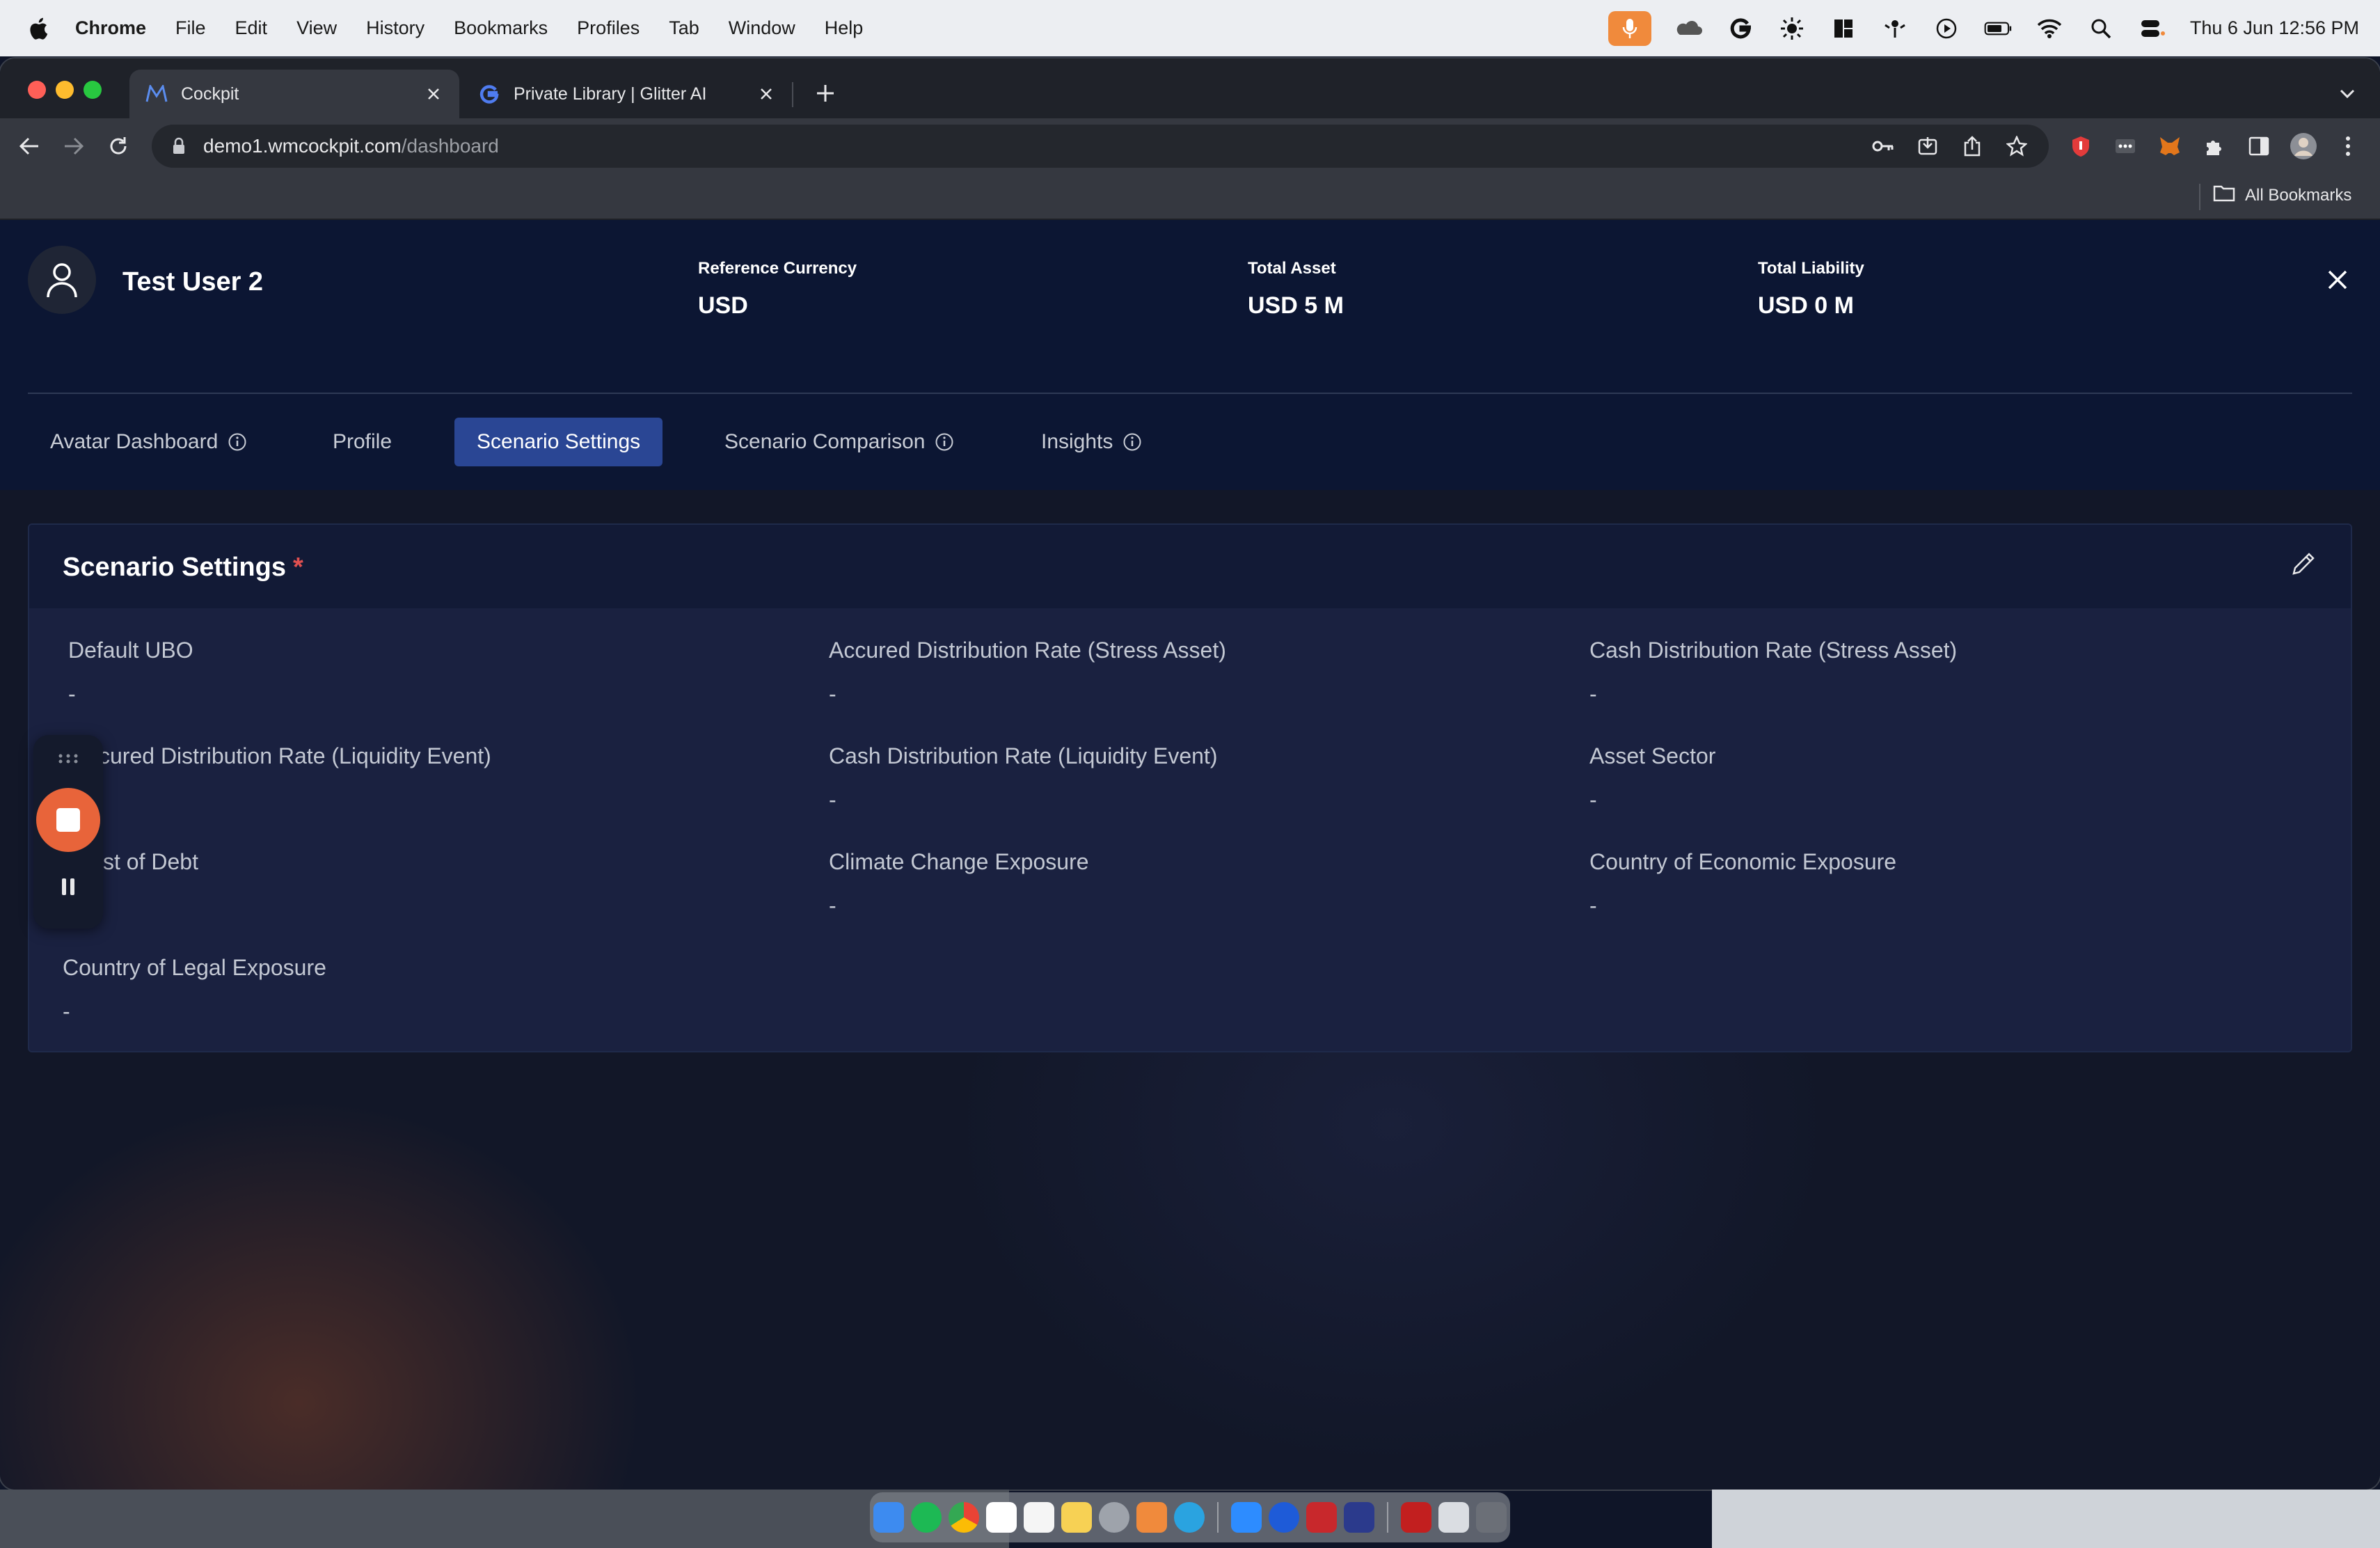 The width and height of the screenshot is (2380, 1548). Describe the element at coordinates (504, 1519) in the screenshot. I see `desktop-wallpaper` at that location.